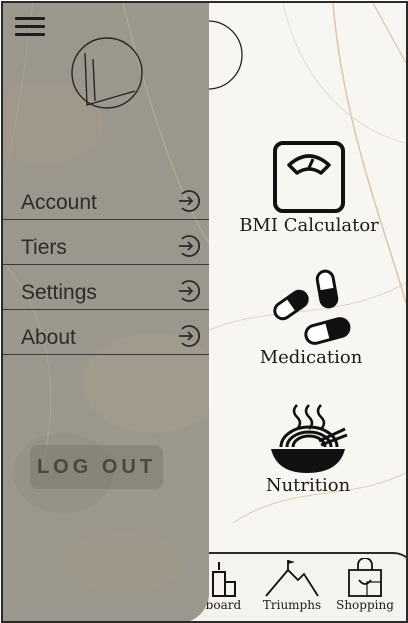 The height and width of the screenshot is (623, 408). What do you see at coordinates (106, 332) in the screenshot?
I see `menu-item-about: About` at bounding box center [106, 332].